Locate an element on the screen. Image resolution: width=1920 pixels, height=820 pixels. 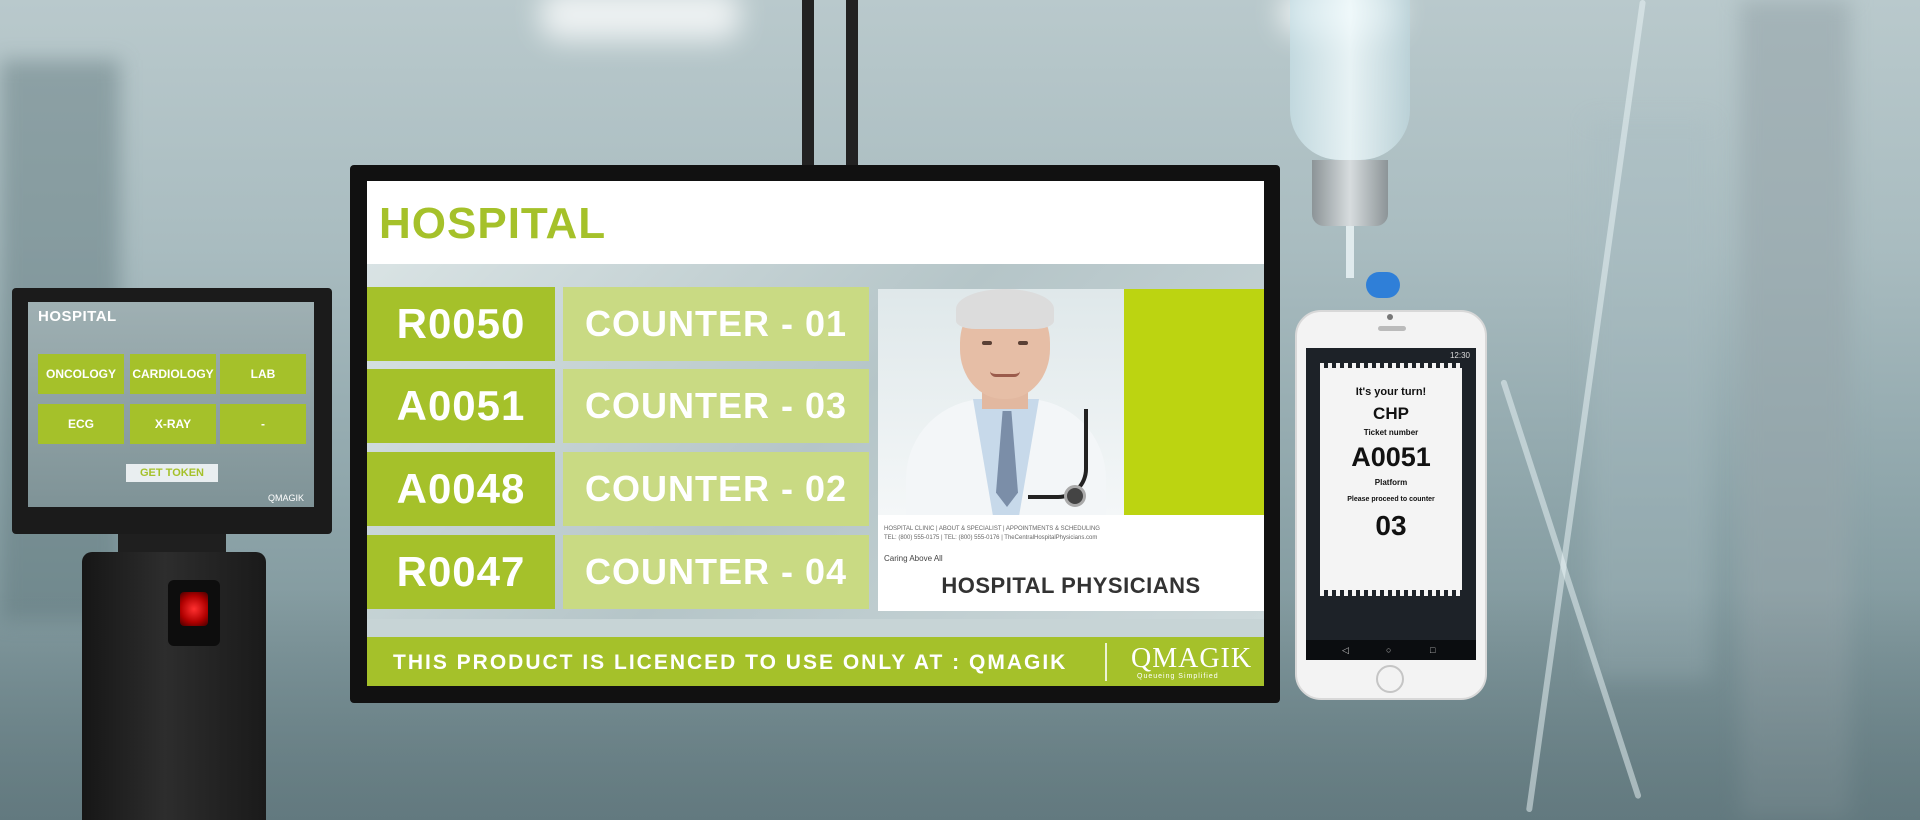
display-header: HOSPITAL is located at coordinates (815, 222).